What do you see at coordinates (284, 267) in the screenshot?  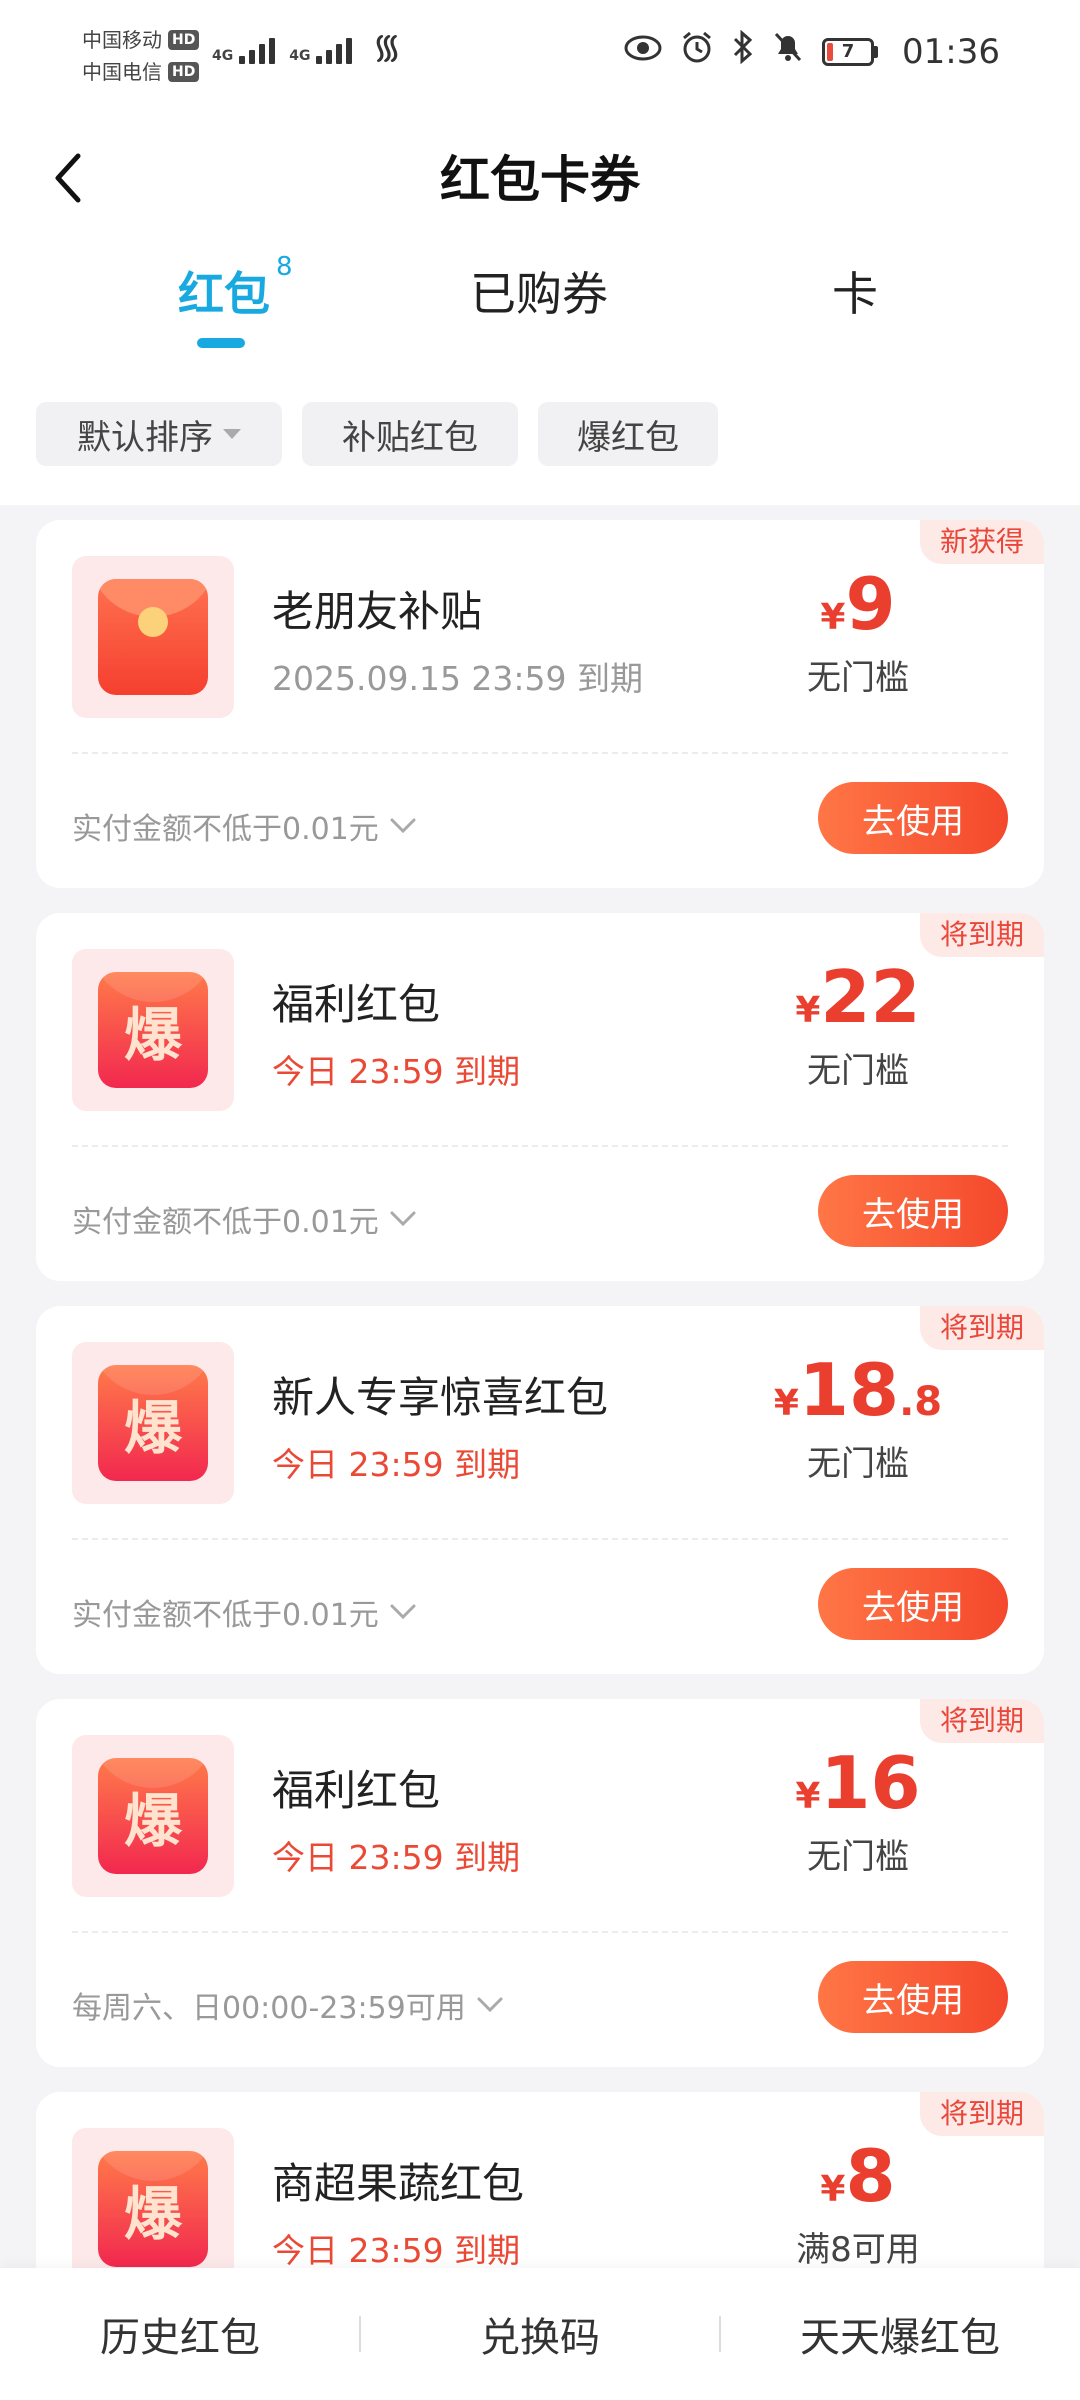 I see `tab-count-badge: 8` at bounding box center [284, 267].